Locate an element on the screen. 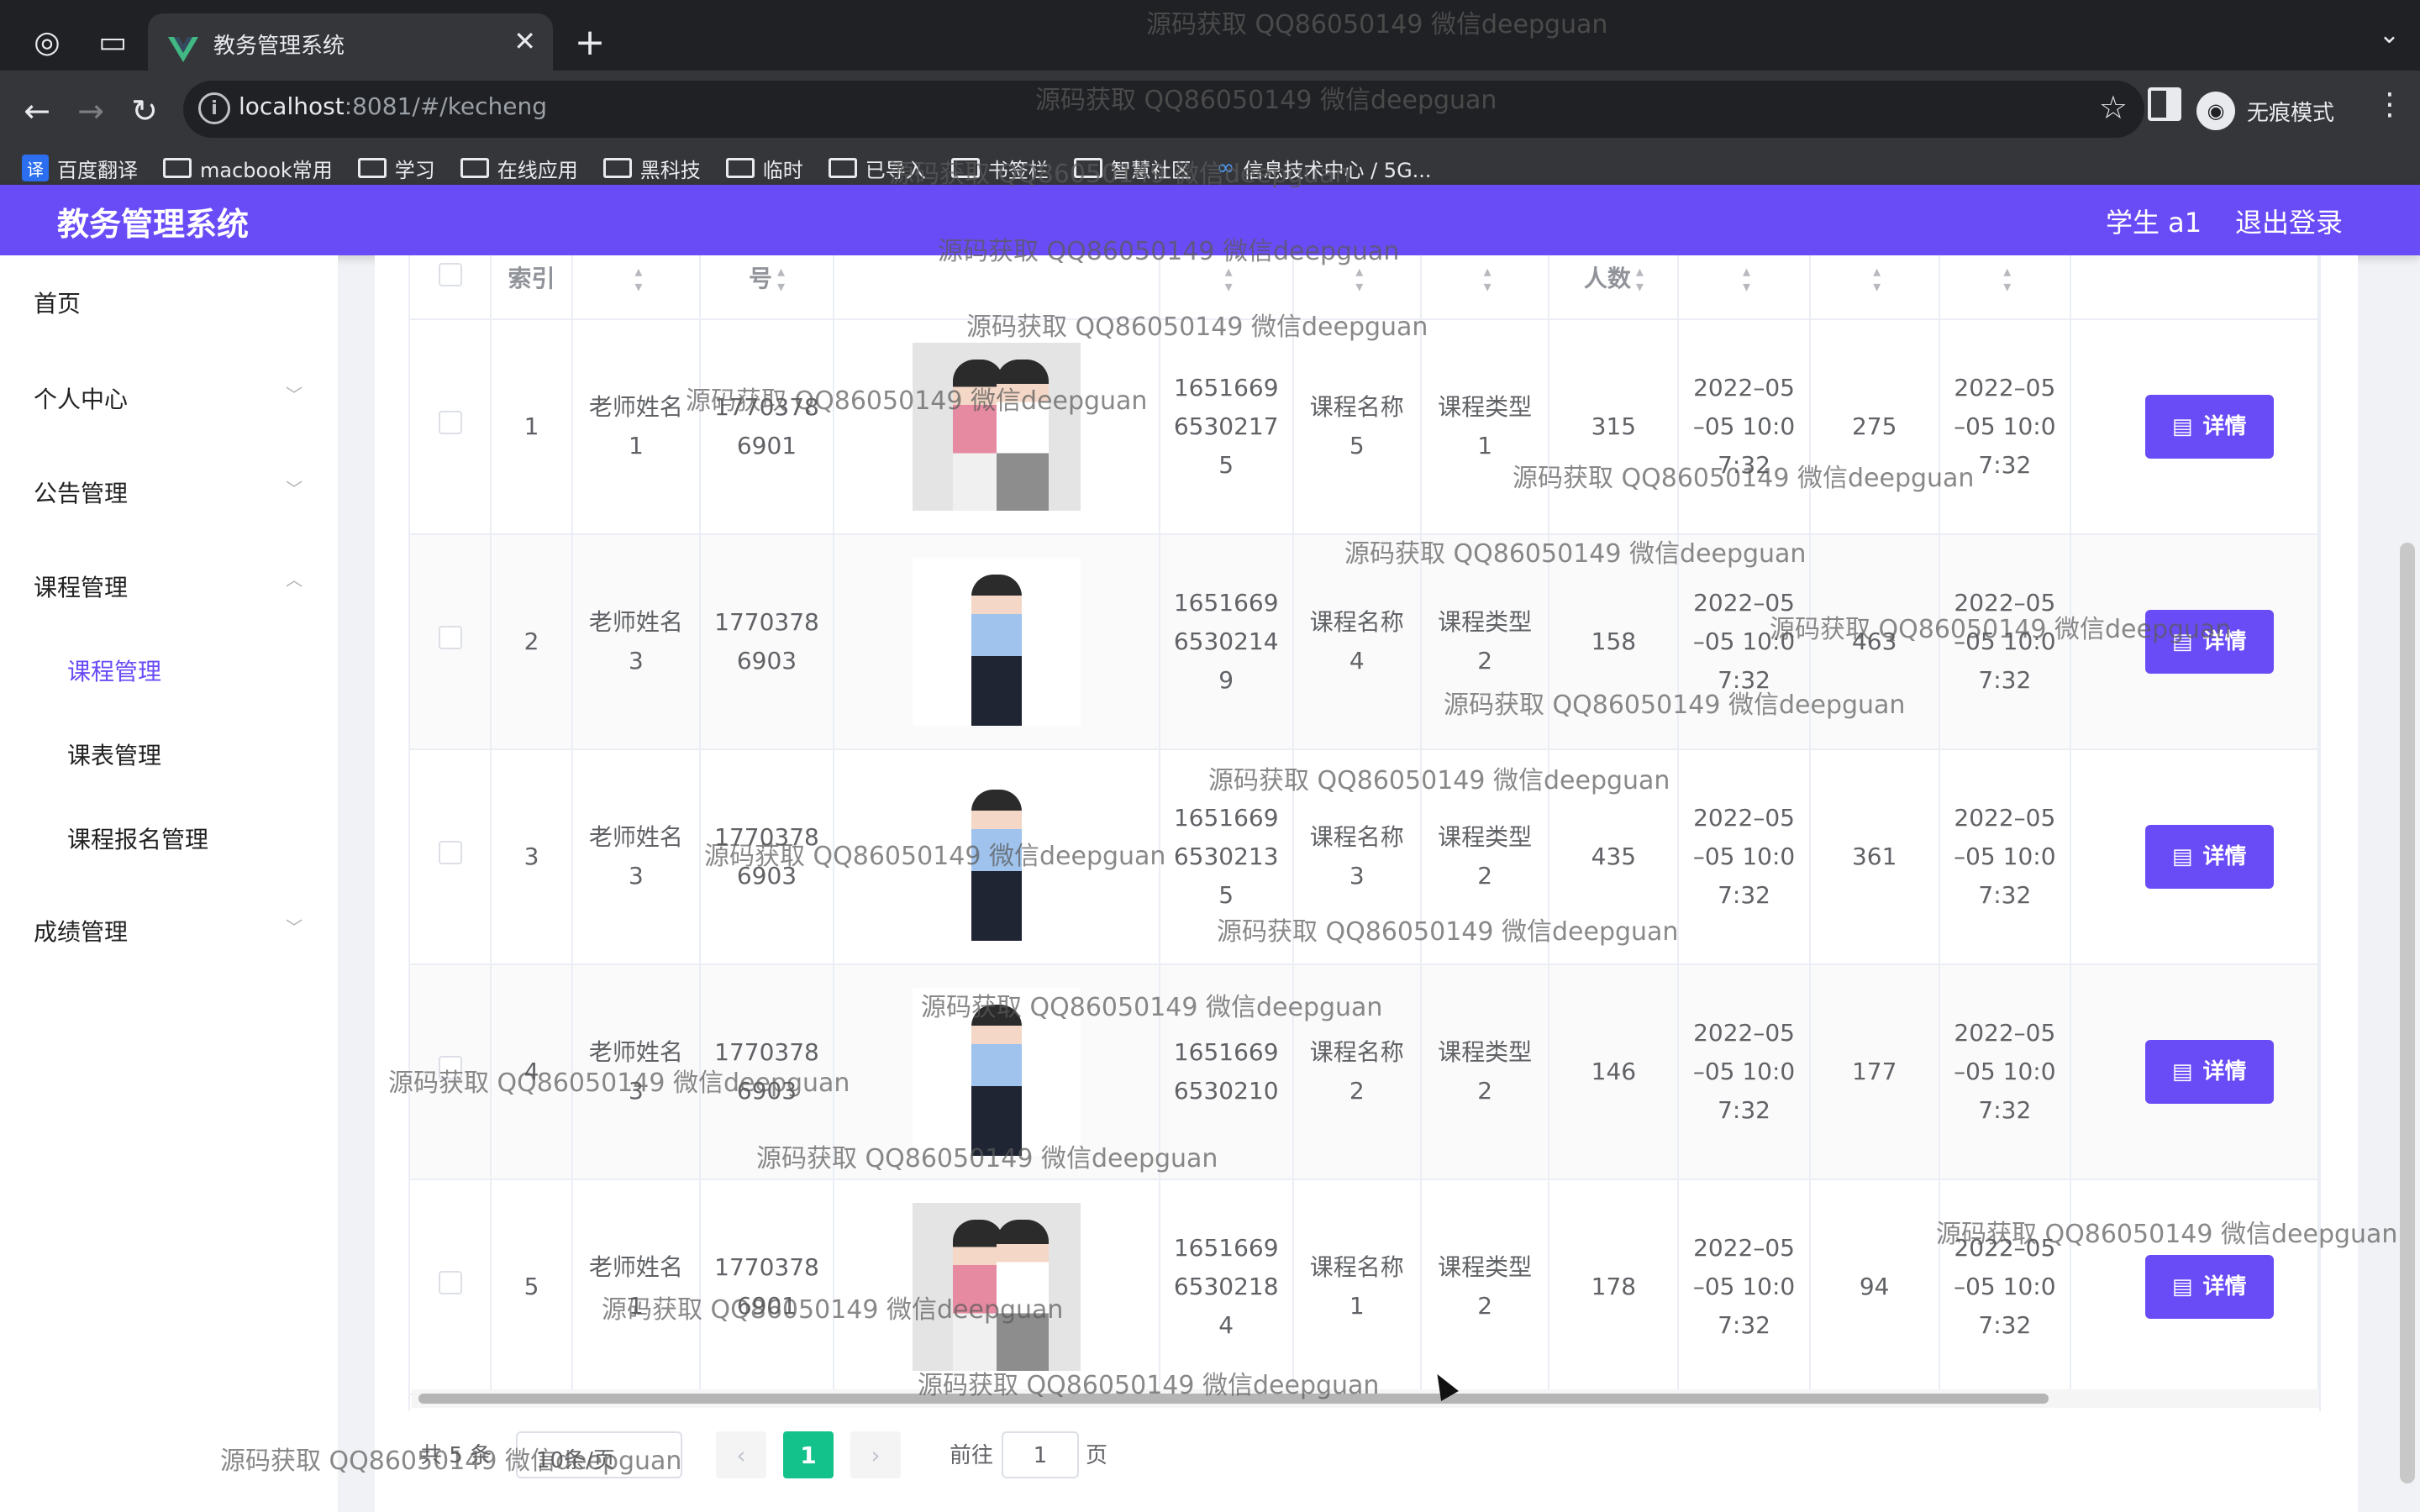 Image resolution: width=2420 pixels, height=1512 pixels. table-cell-num: 361 is located at coordinates (1874, 857).